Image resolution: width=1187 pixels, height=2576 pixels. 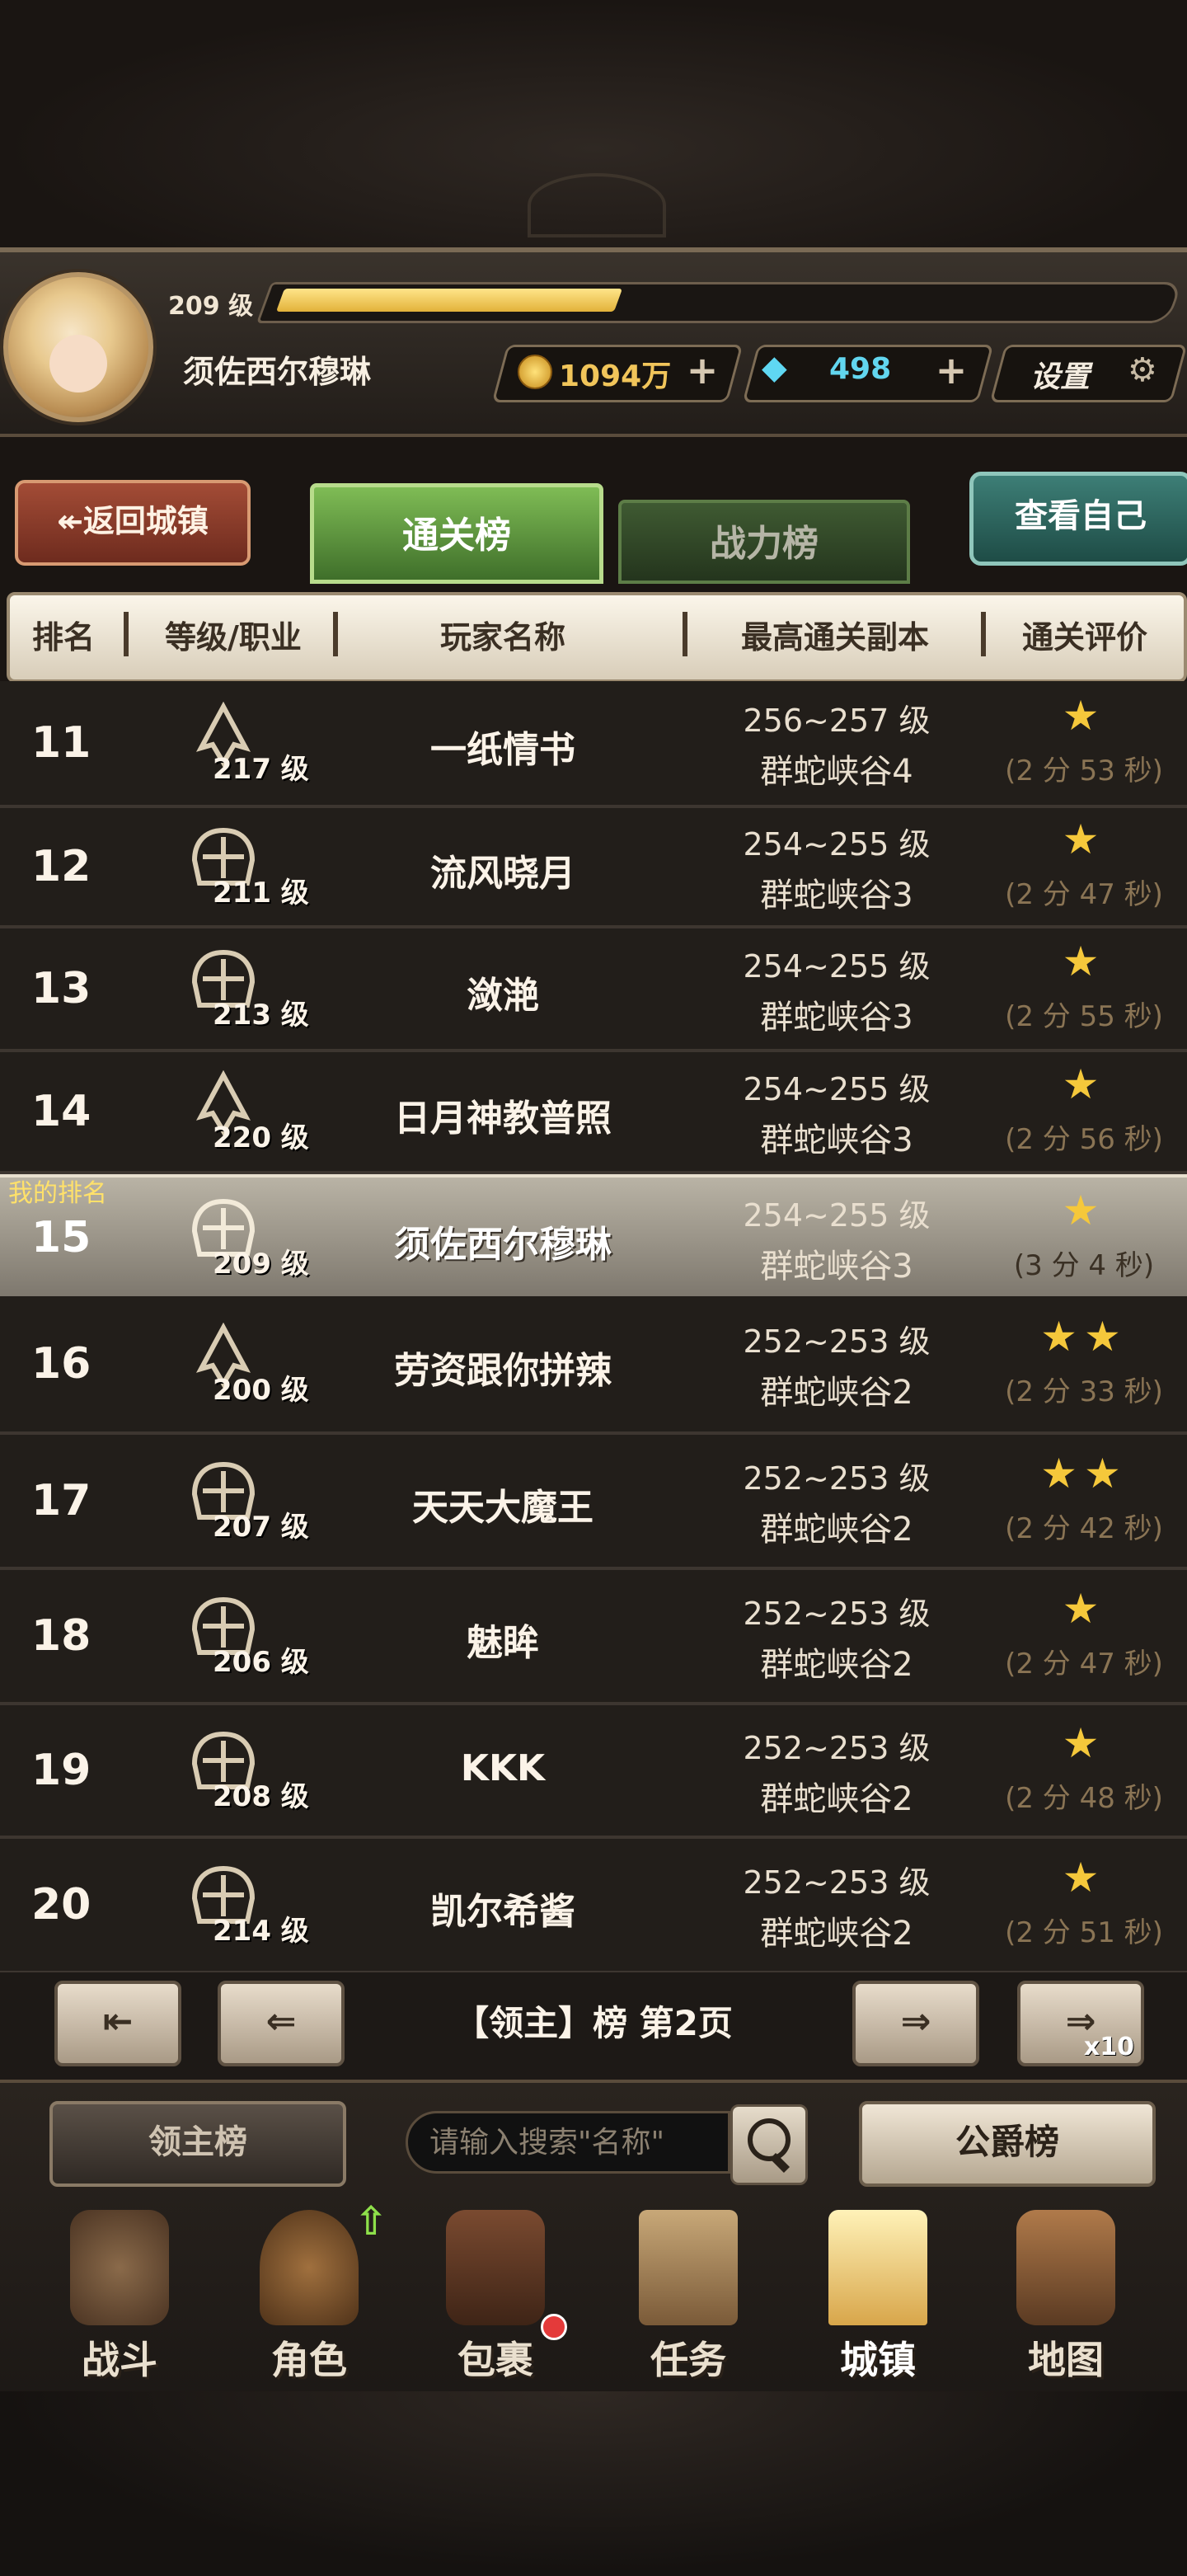 I want to click on xp-bar-fill, so click(x=449, y=300).